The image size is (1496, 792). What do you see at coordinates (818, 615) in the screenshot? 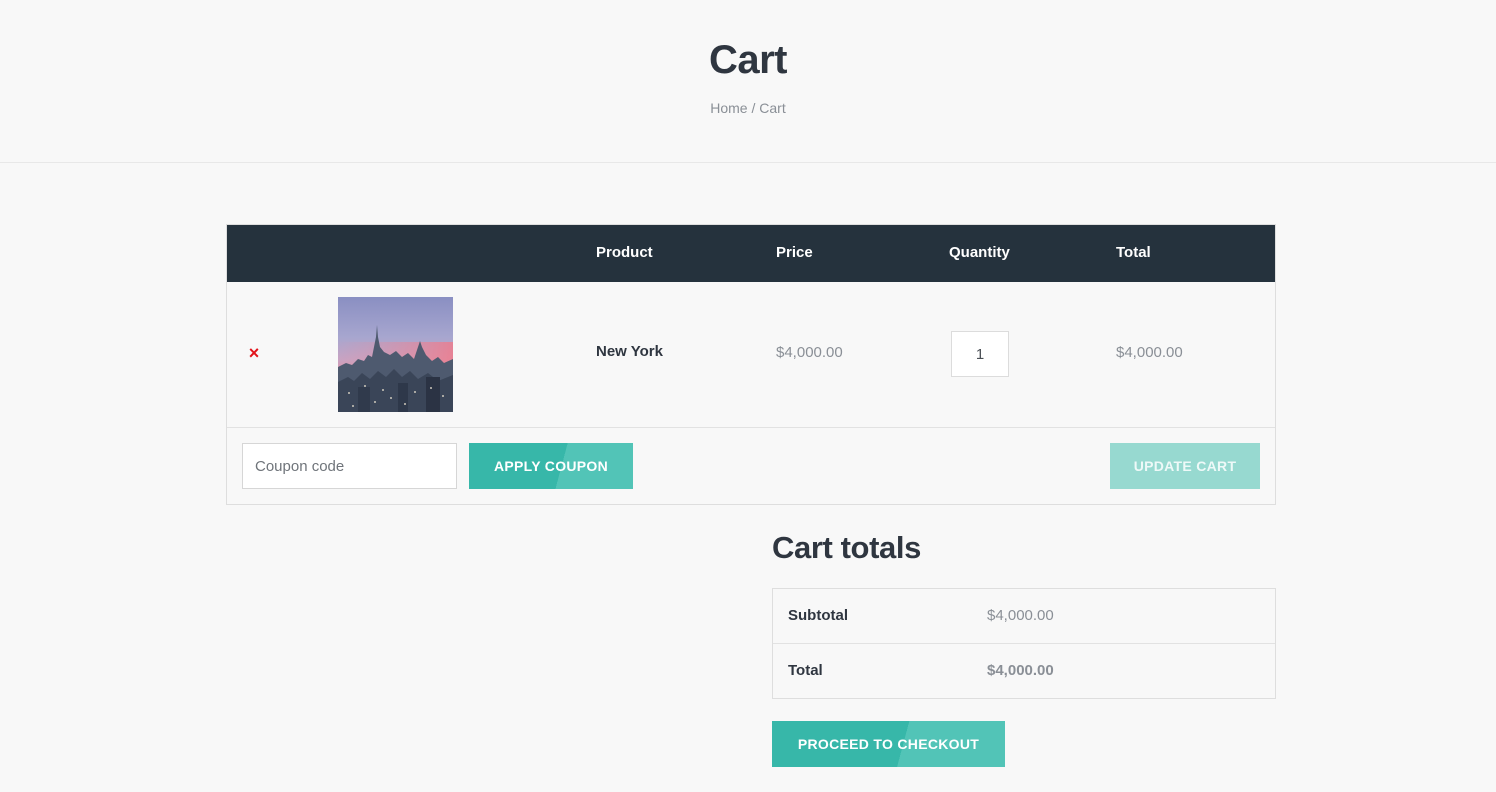
I see `subtotal-label: Subtotal` at bounding box center [818, 615].